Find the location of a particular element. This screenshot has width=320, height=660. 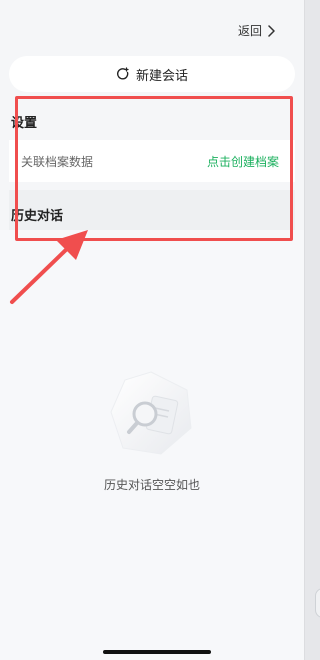

background-page-edge is located at coordinates (312, 330).